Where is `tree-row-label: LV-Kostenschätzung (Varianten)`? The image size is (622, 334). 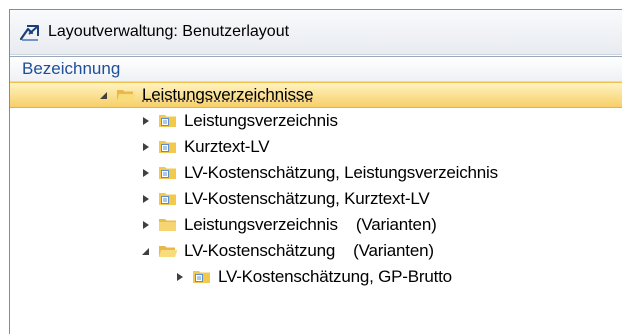
tree-row-label: LV-Kostenschätzung (Varianten) is located at coordinates (309, 250).